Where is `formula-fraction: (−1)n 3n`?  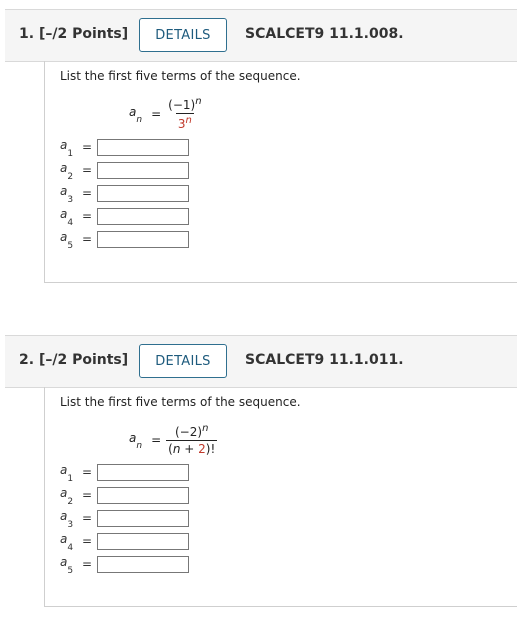 formula-fraction: (−1)n 3n is located at coordinates (184, 113).